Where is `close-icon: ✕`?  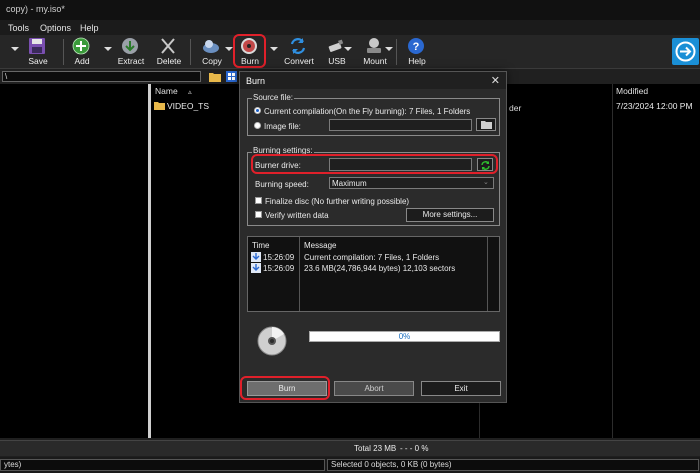 close-icon: ✕ is located at coordinates (495, 80).